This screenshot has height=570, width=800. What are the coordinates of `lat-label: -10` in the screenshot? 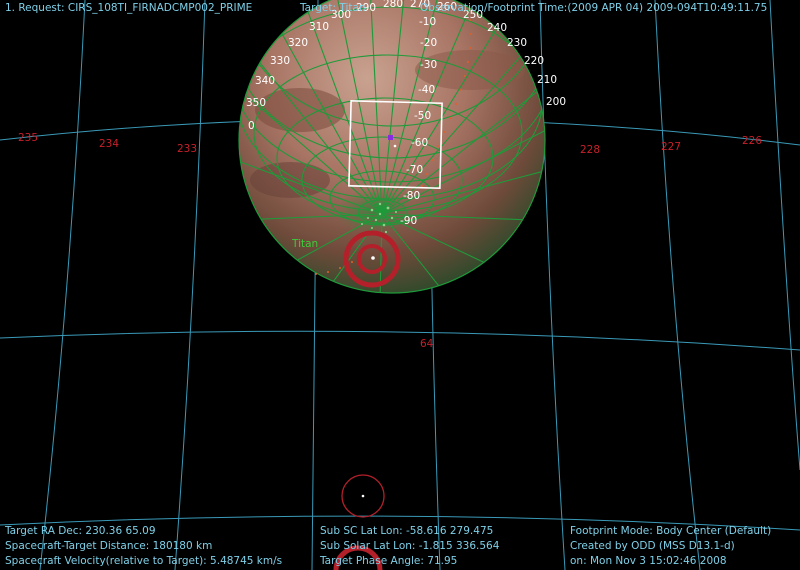 It's located at (427, 22).